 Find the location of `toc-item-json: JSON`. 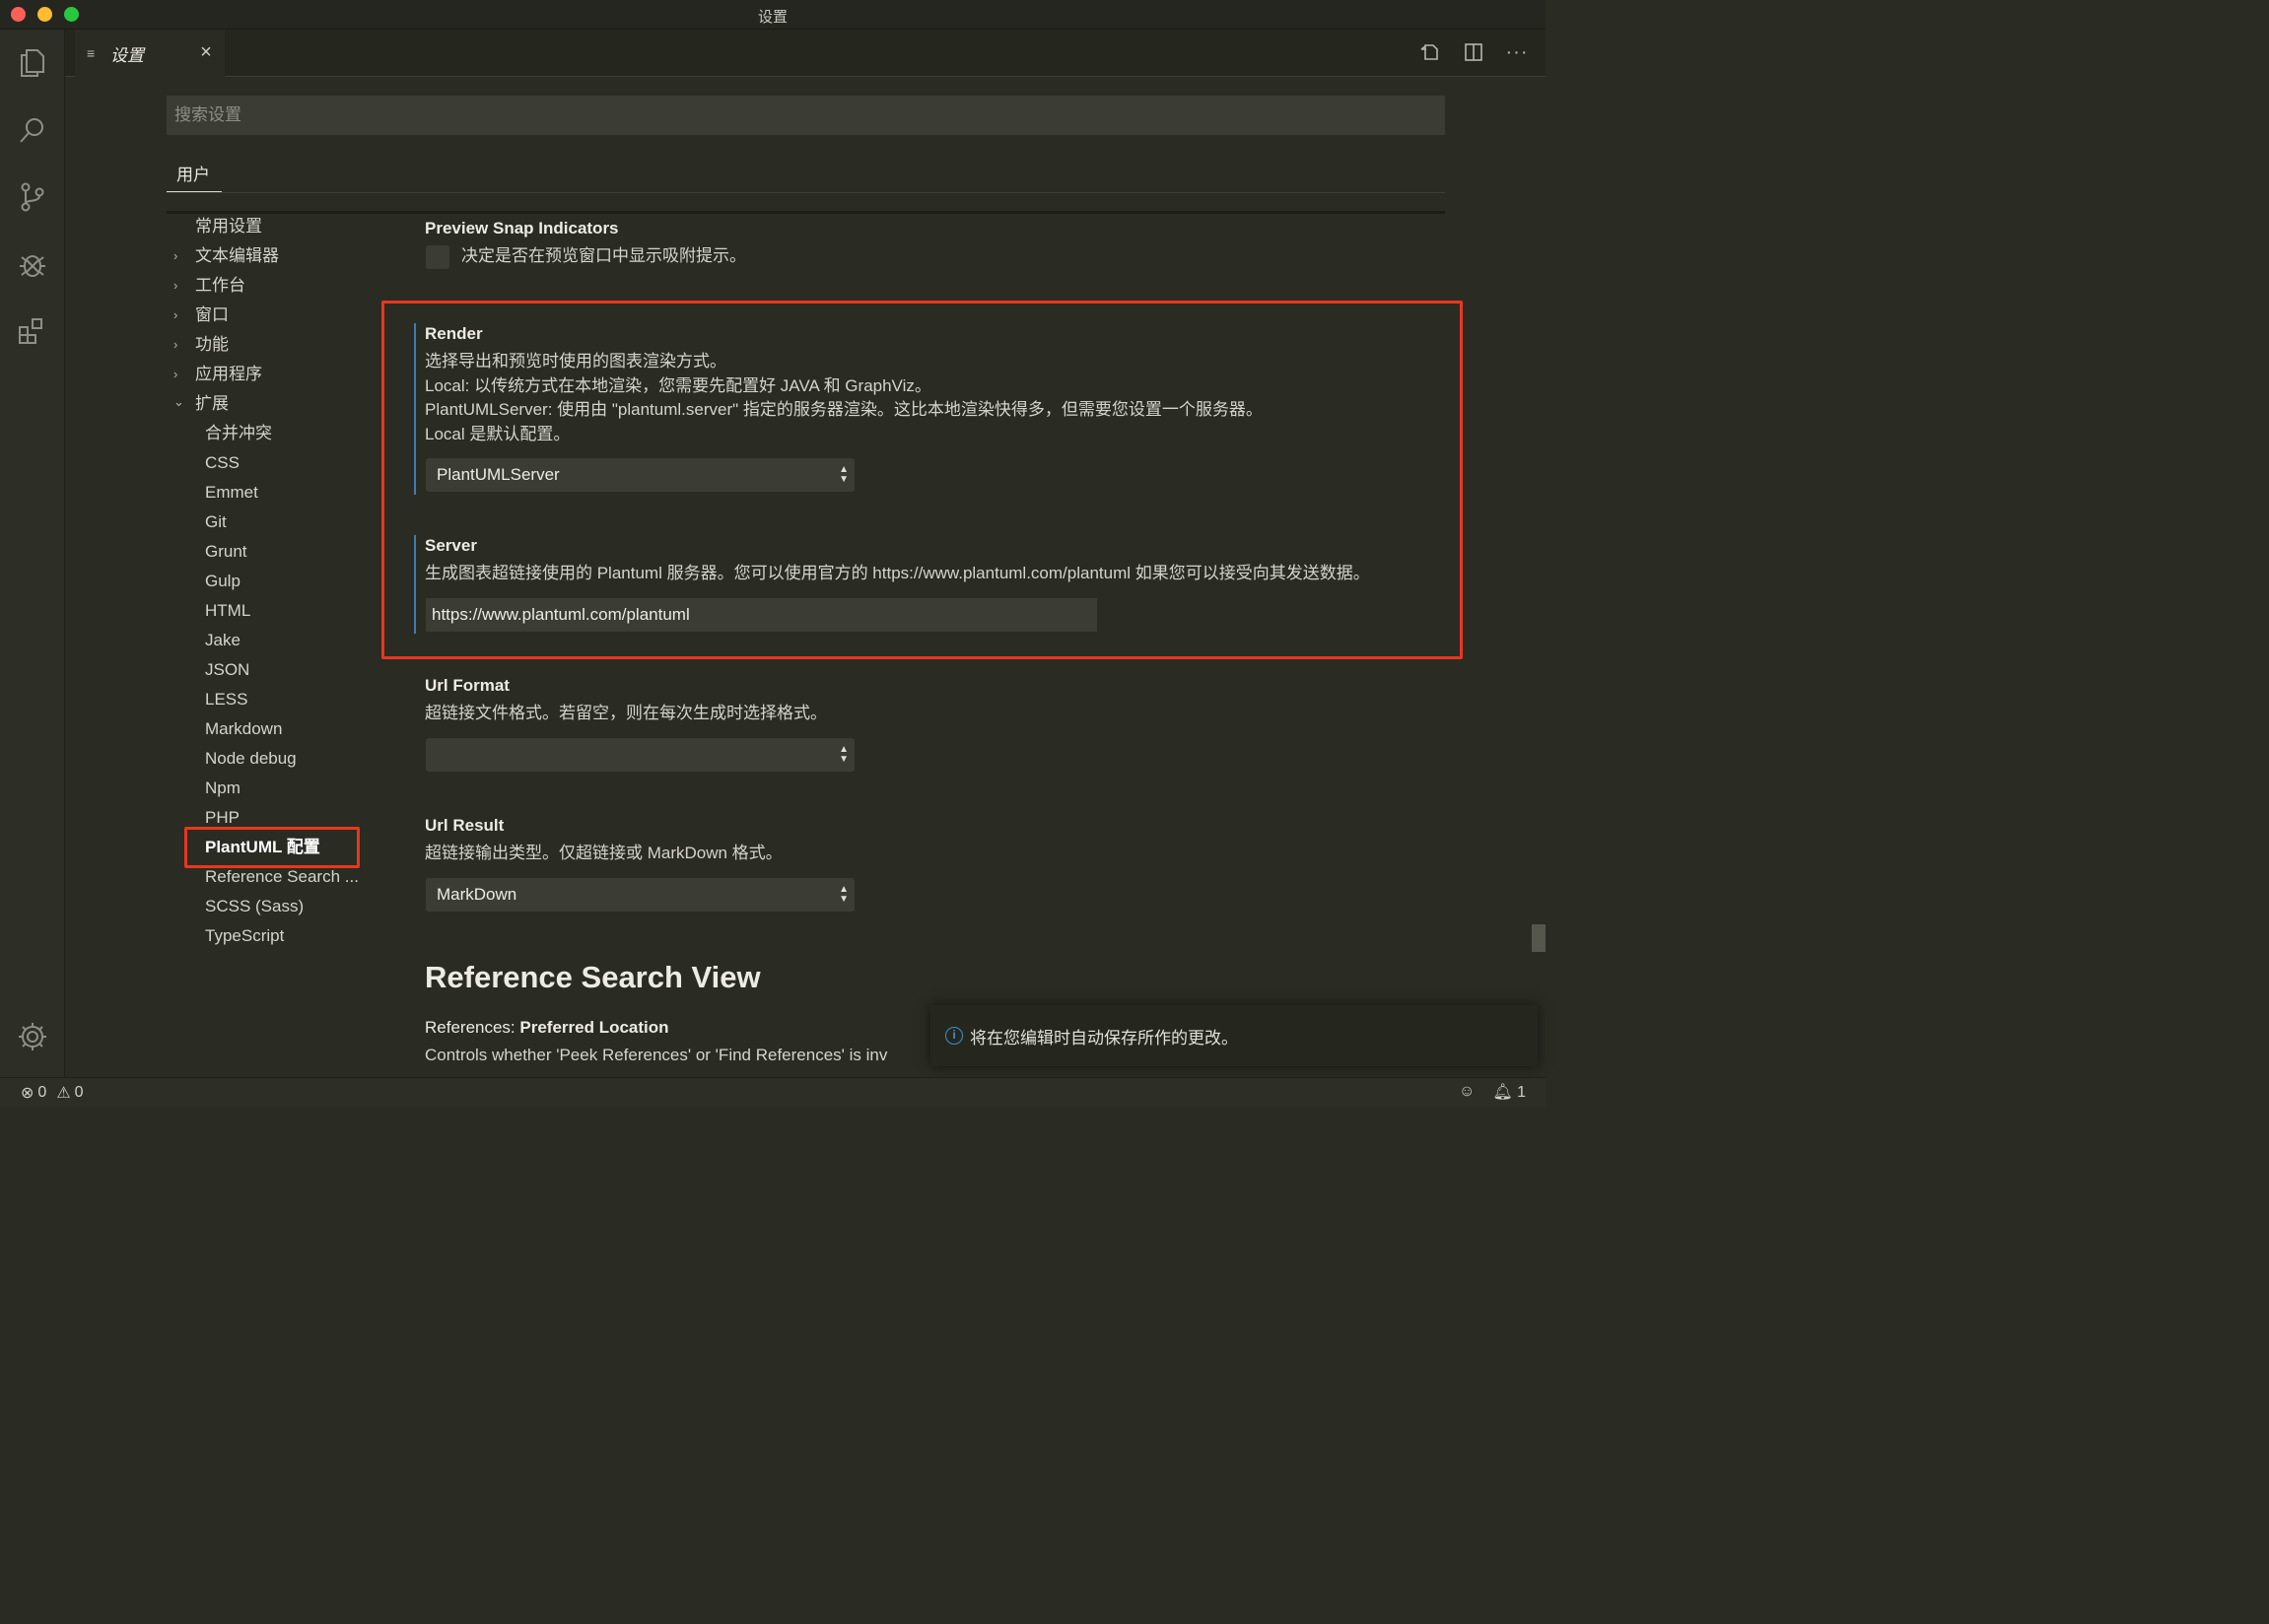

toc-item-json: JSON is located at coordinates (227, 670).